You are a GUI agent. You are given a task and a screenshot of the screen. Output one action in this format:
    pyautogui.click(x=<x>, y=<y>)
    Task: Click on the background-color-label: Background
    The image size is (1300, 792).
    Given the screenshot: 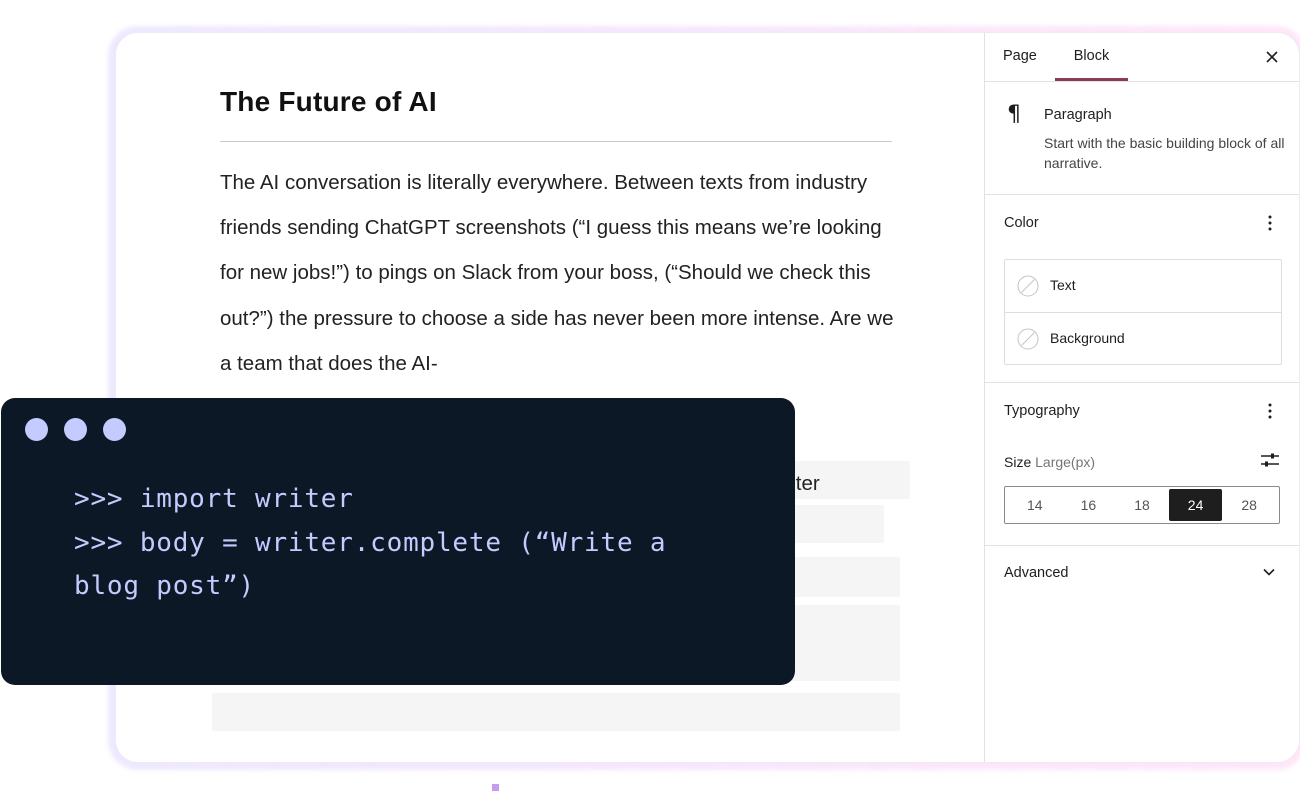 What is the action you would take?
    pyautogui.click(x=1087, y=338)
    